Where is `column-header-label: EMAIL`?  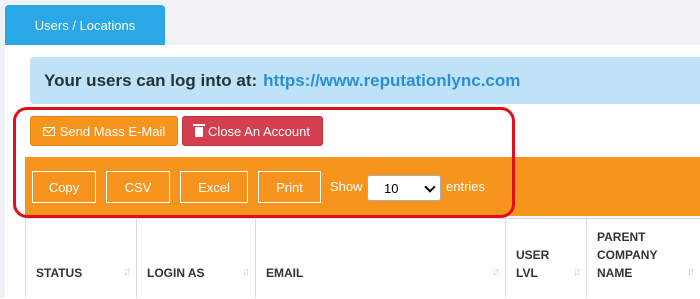
column-header-label: EMAIL is located at coordinates (285, 273).